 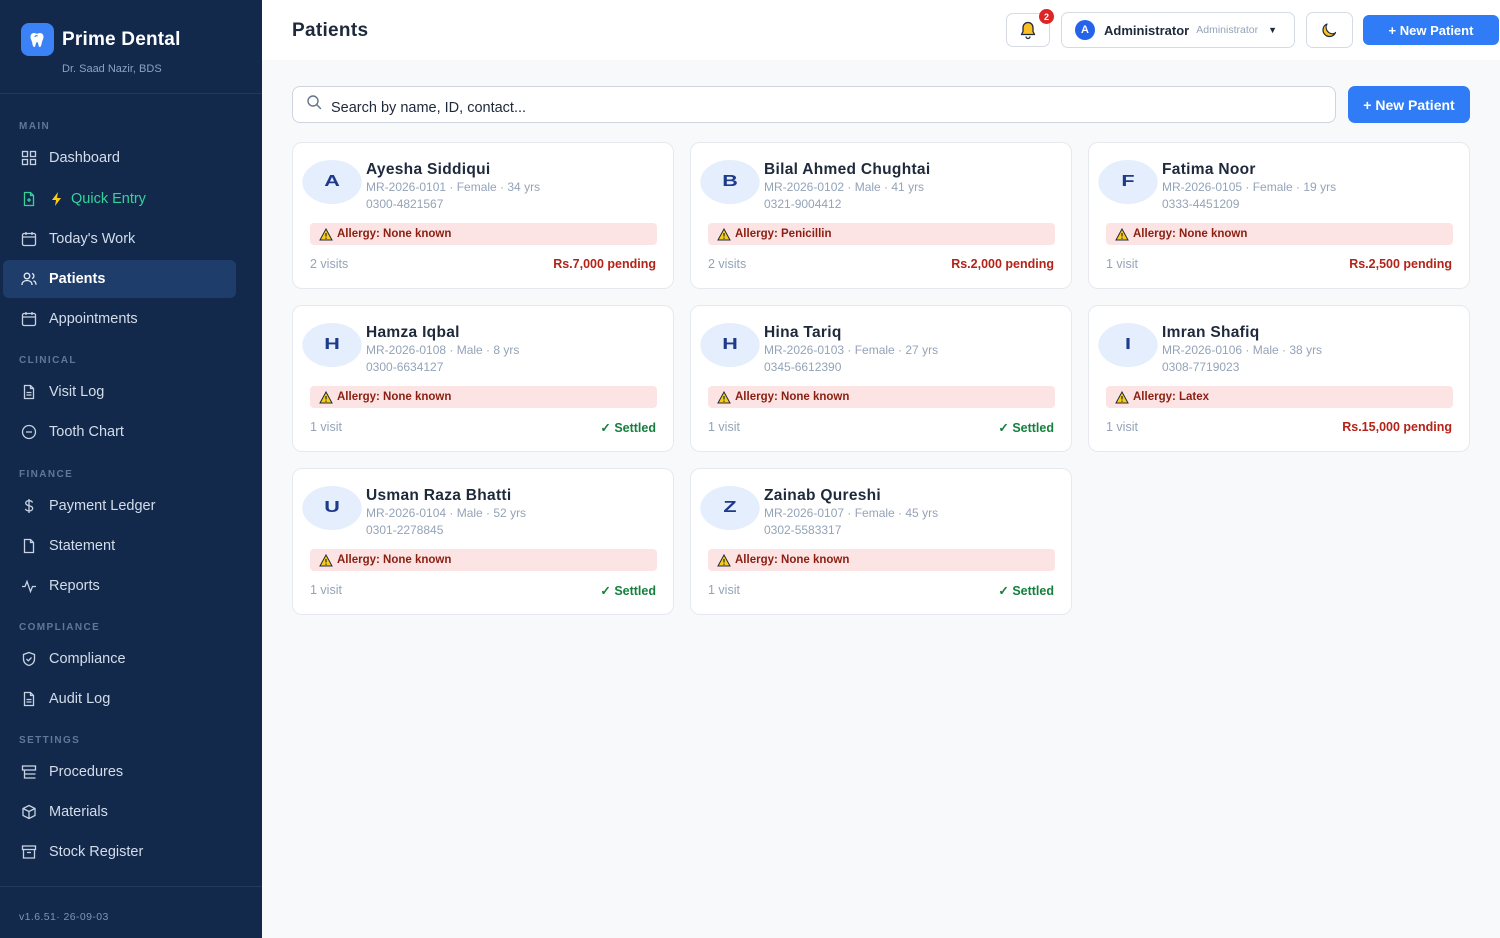 I want to click on patient-avatar: U, so click(x=332, y=508).